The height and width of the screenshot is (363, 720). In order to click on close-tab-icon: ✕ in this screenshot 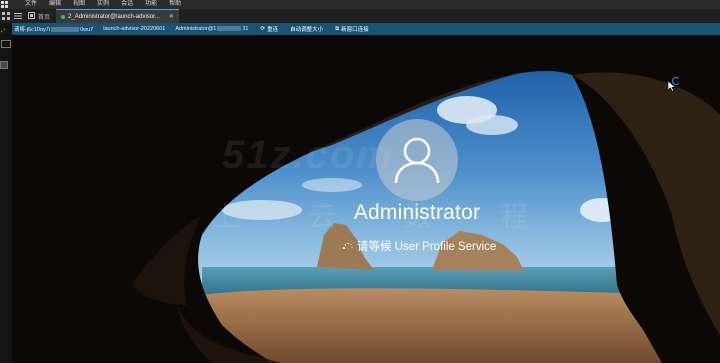, I will do `click(171, 16)`.